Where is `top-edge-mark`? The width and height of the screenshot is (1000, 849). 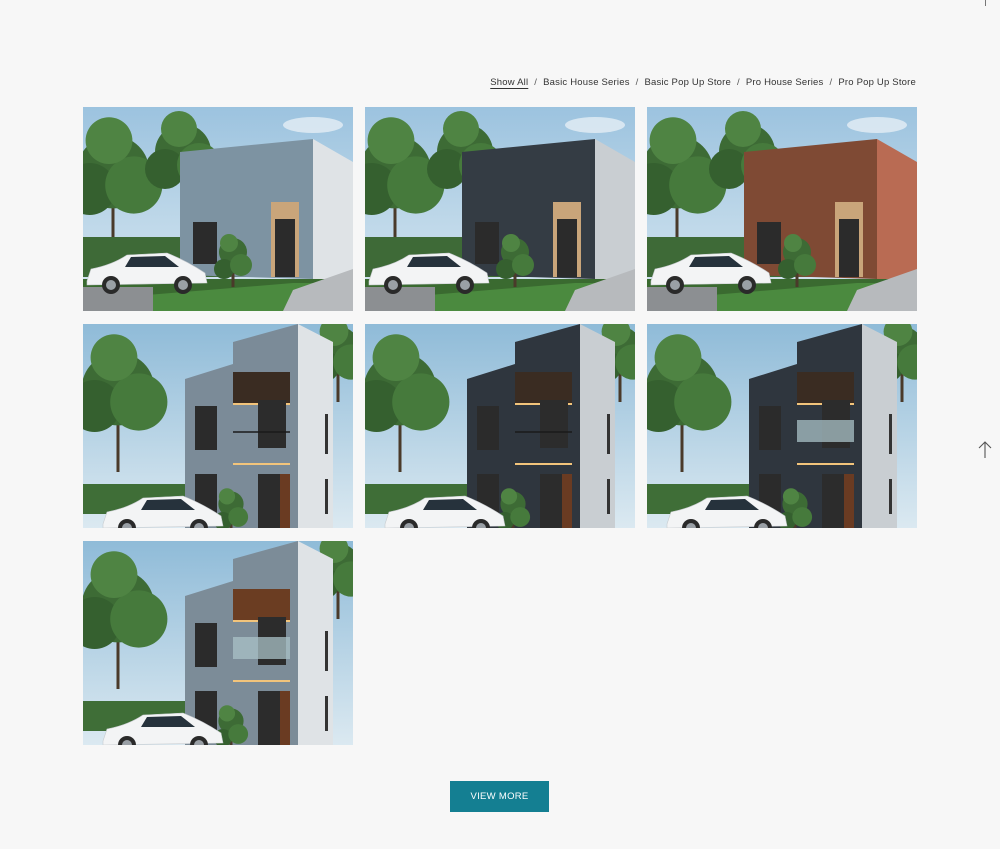 top-edge-mark is located at coordinates (985, 3).